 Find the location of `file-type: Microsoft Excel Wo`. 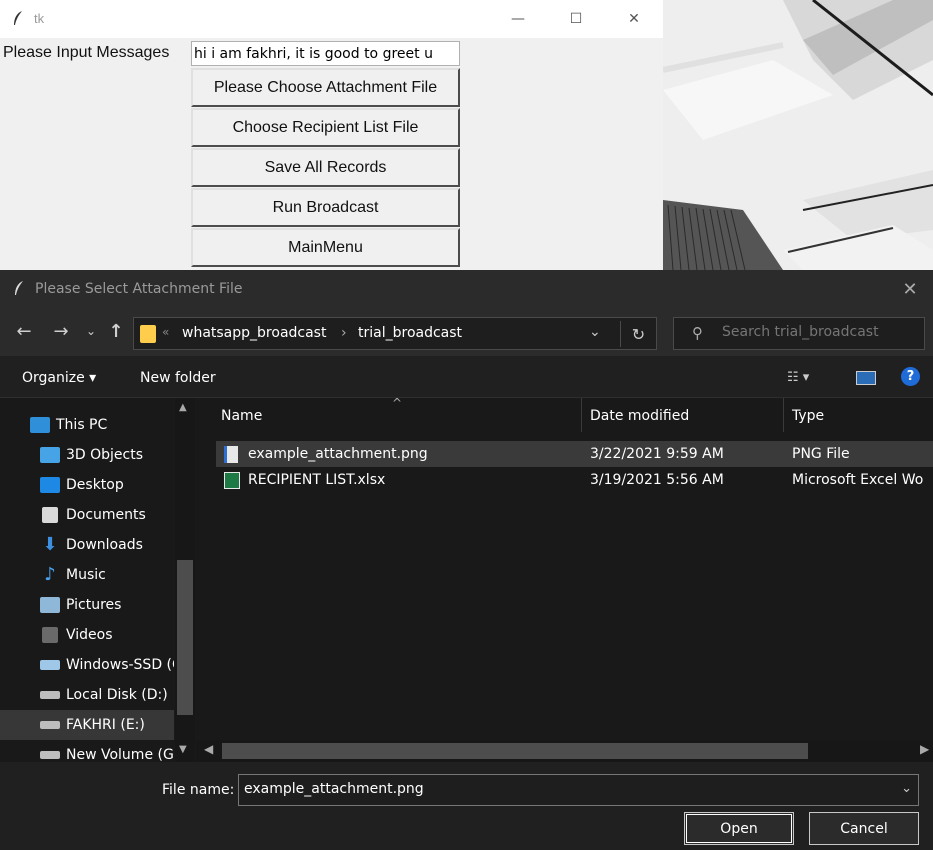

file-type: Microsoft Excel Wo is located at coordinates (858, 480).